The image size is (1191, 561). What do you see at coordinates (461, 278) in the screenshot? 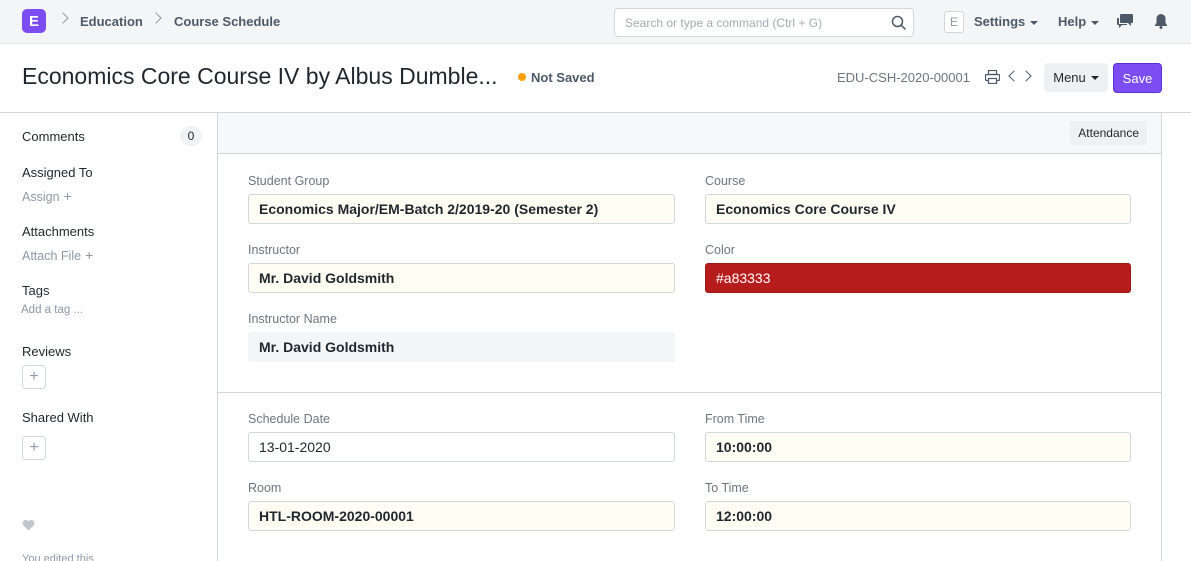
I see `instructor-field: Mr. David Goldsmith` at bounding box center [461, 278].